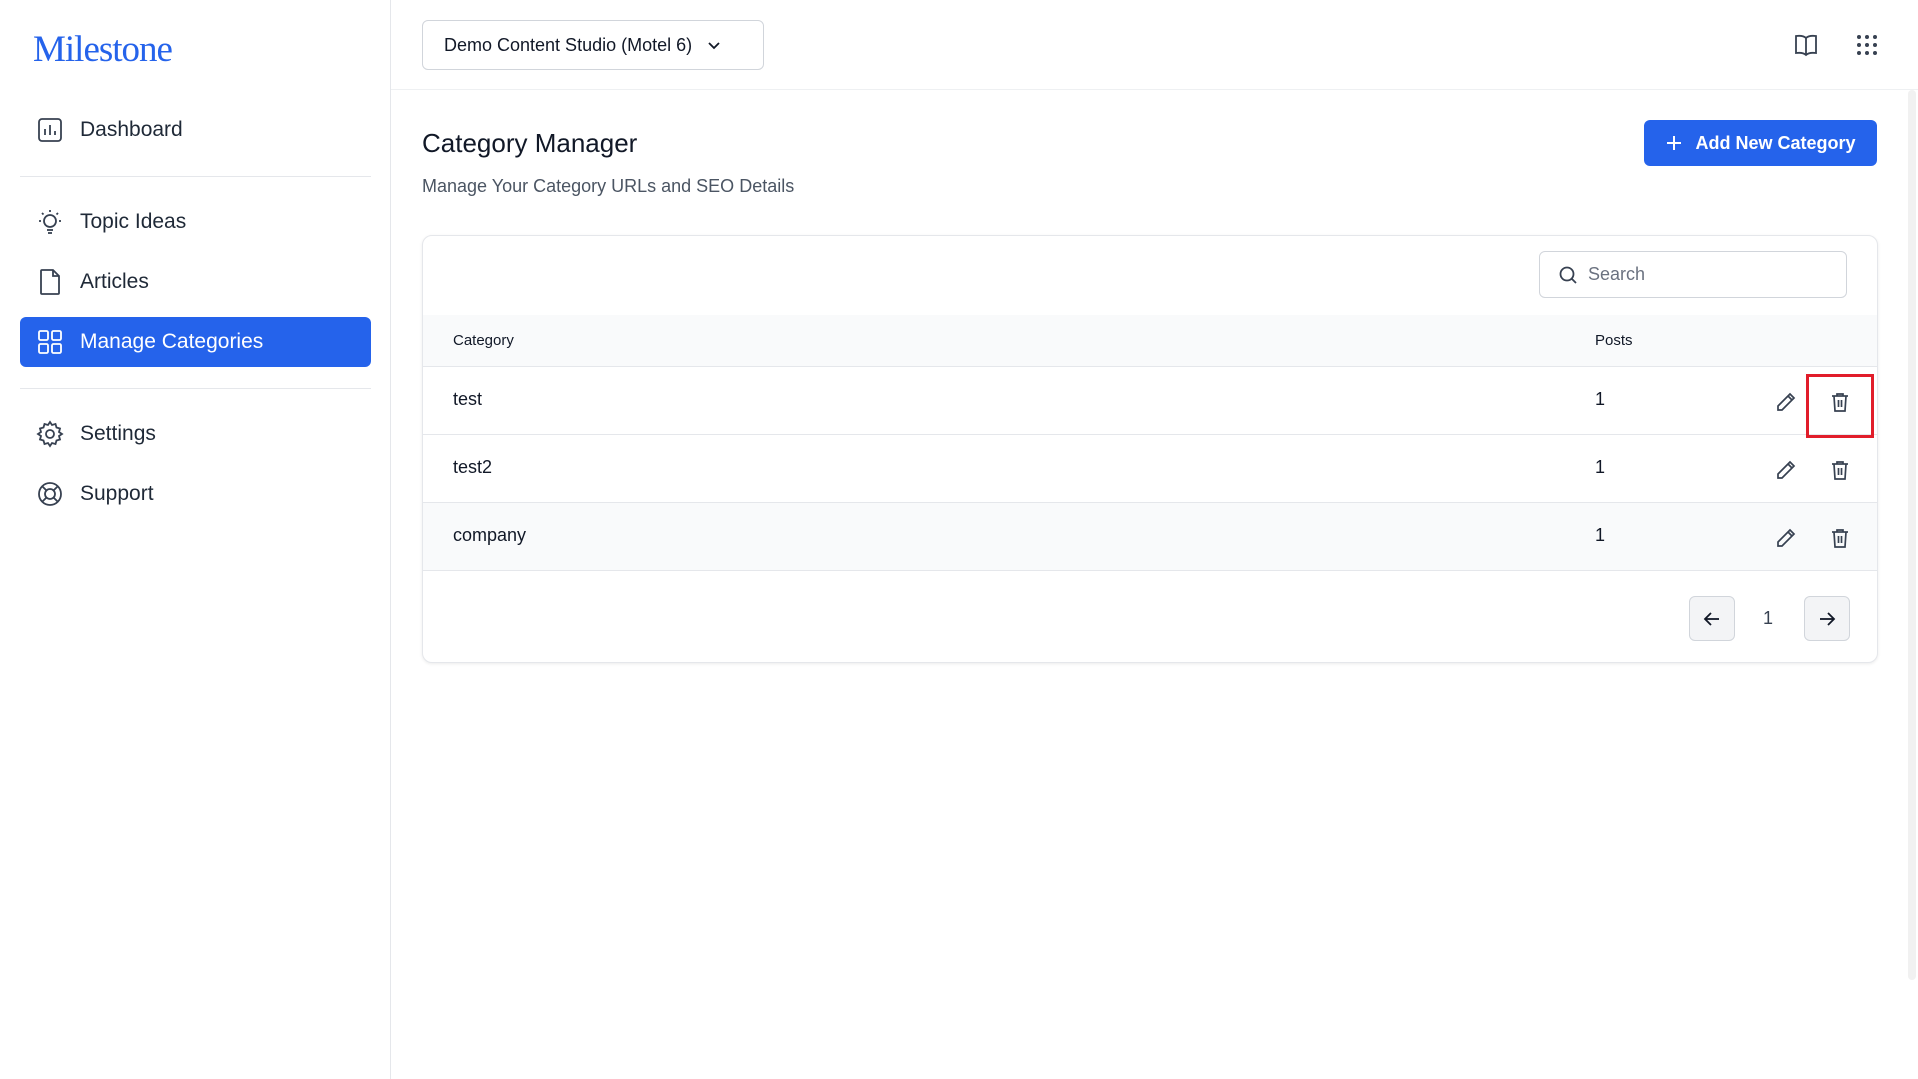  Describe the element at coordinates (195, 130) in the screenshot. I see `sidebar-item-dashboard: Dashboard` at that location.